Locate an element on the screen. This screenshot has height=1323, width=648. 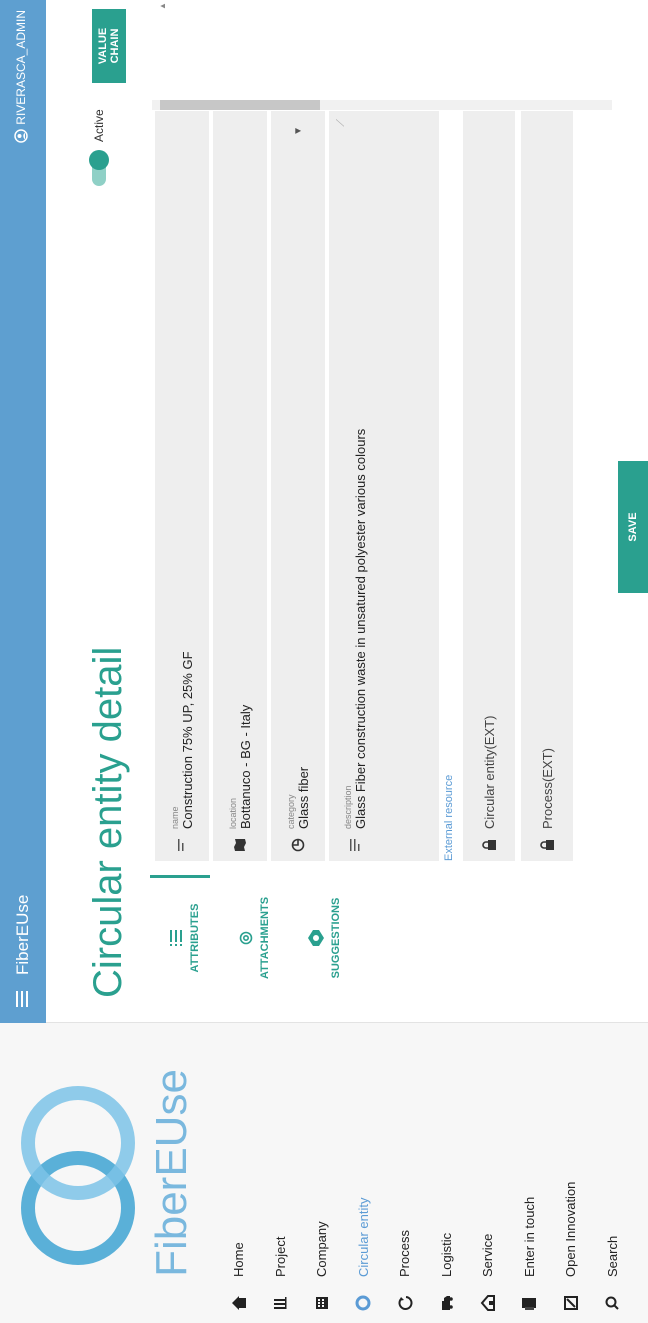
fibereuse-logo: FiberEUse is located at coordinates (108, 1173).